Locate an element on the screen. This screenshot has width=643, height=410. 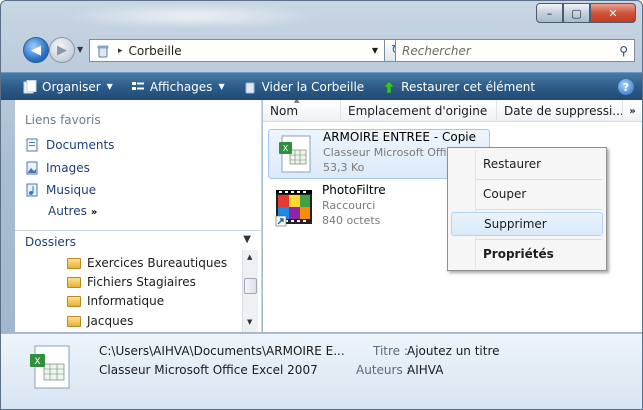
views-label: Affichages is located at coordinates (181, 86).